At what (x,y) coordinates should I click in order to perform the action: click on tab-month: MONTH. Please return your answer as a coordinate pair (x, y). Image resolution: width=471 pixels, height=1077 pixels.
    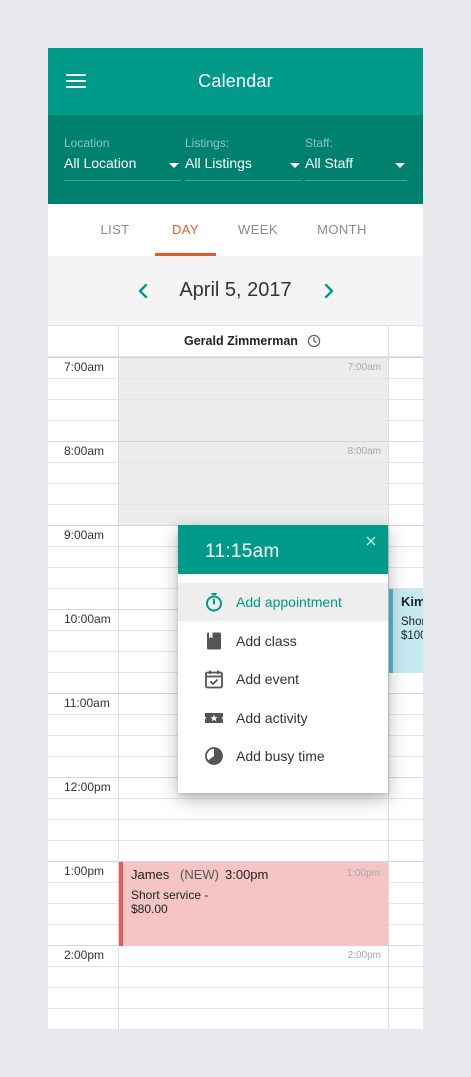
    Looking at the image, I should click on (342, 230).